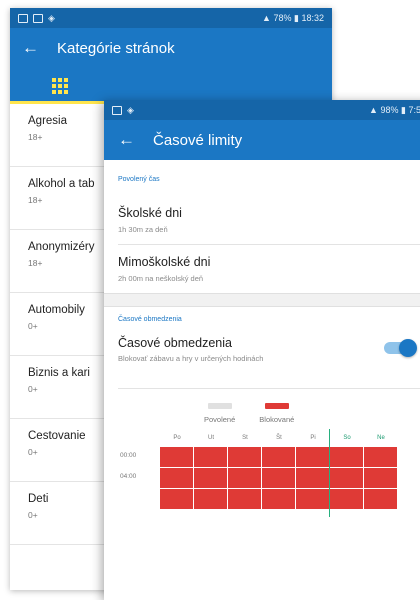  I want to click on clock: 18:32, so click(312, 17).